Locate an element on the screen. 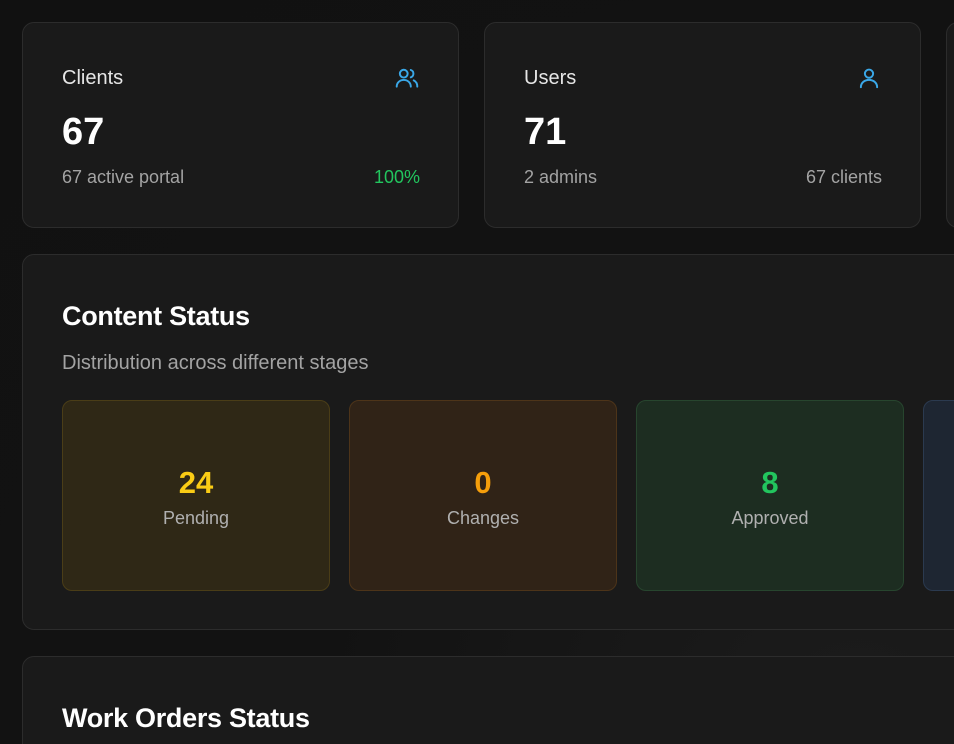 Image resolution: width=954 pixels, height=744 pixels. clients-label: Clients is located at coordinates (93, 78).